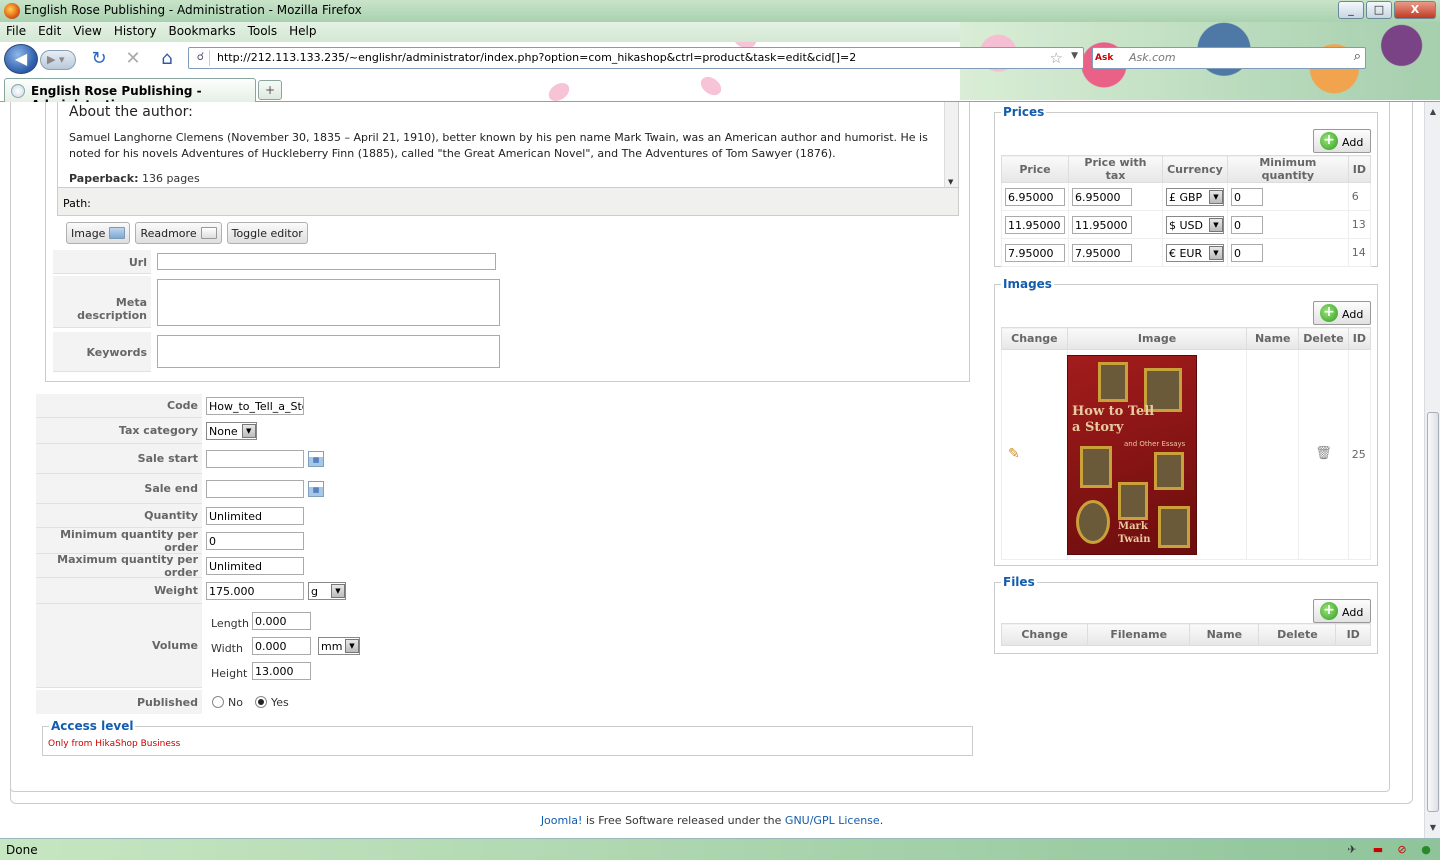  I want to click on width-input: 0.000, so click(281, 646).